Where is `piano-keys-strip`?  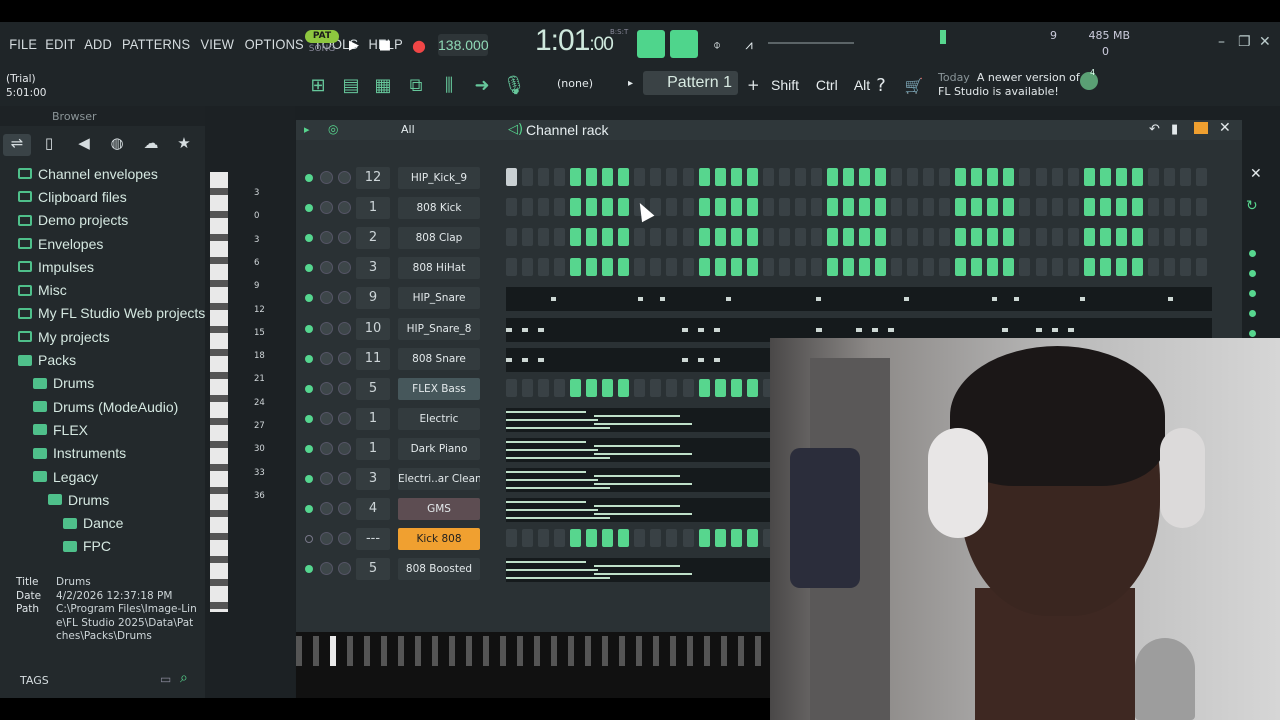 piano-keys-strip is located at coordinates (533, 665).